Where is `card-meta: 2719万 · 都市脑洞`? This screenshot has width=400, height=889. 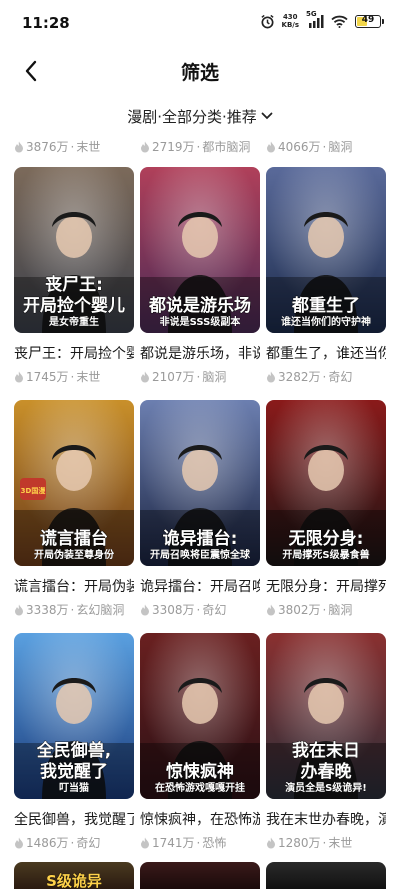
card-meta: 2719万 · 都市脑洞 is located at coordinates (200, 146).